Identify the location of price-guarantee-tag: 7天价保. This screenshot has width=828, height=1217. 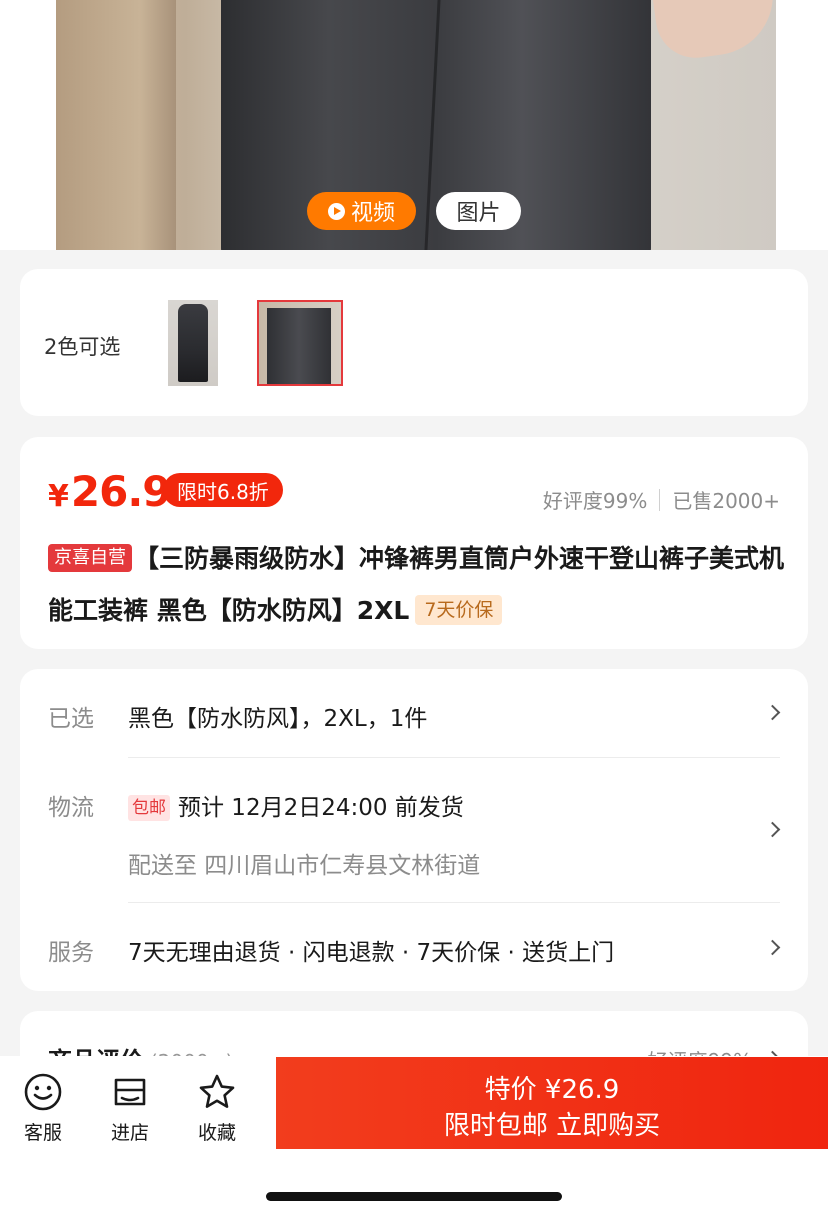
(459, 610).